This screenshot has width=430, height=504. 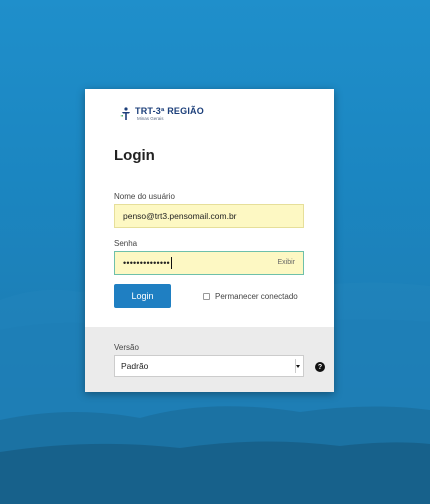 What do you see at coordinates (146, 263) in the screenshot?
I see `password-value: ••••••••••••••` at bounding box center [146, 263].